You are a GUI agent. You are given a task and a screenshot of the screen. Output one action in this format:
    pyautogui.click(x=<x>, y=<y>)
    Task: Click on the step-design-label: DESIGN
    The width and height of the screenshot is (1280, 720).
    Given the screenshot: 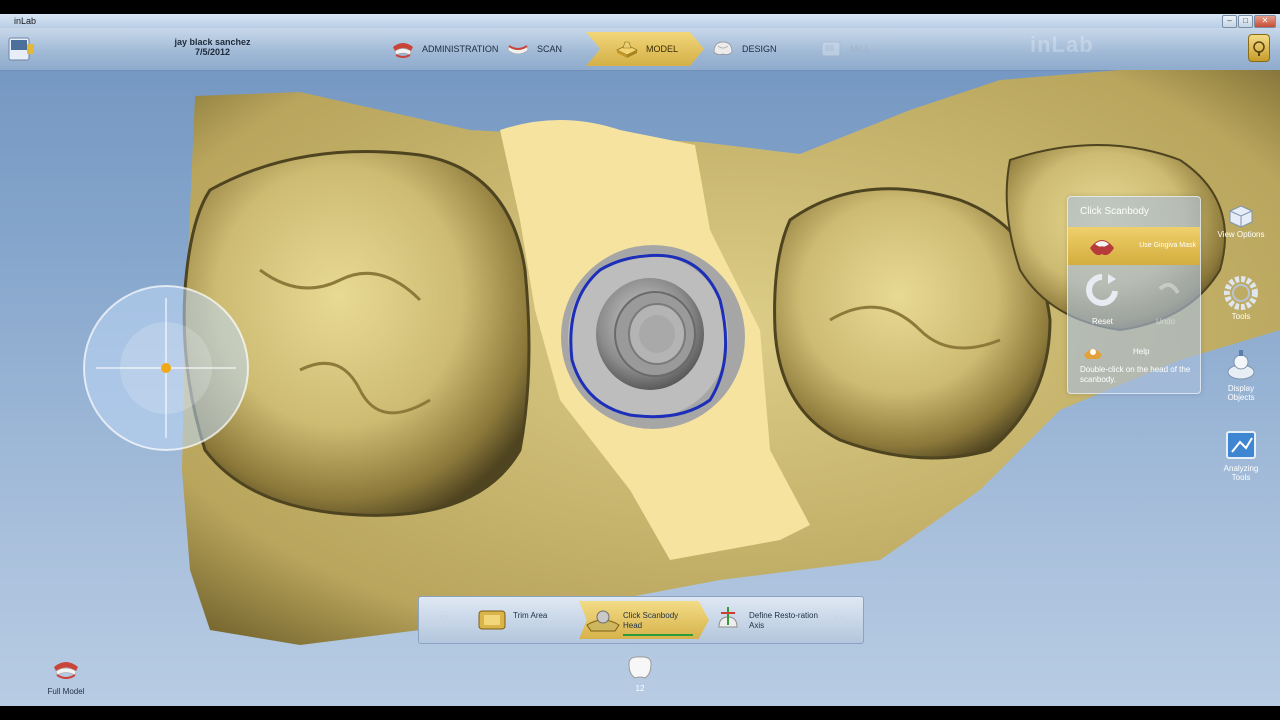 What is the action you would take?
    pyautogui.click(x=759, y=49)
    